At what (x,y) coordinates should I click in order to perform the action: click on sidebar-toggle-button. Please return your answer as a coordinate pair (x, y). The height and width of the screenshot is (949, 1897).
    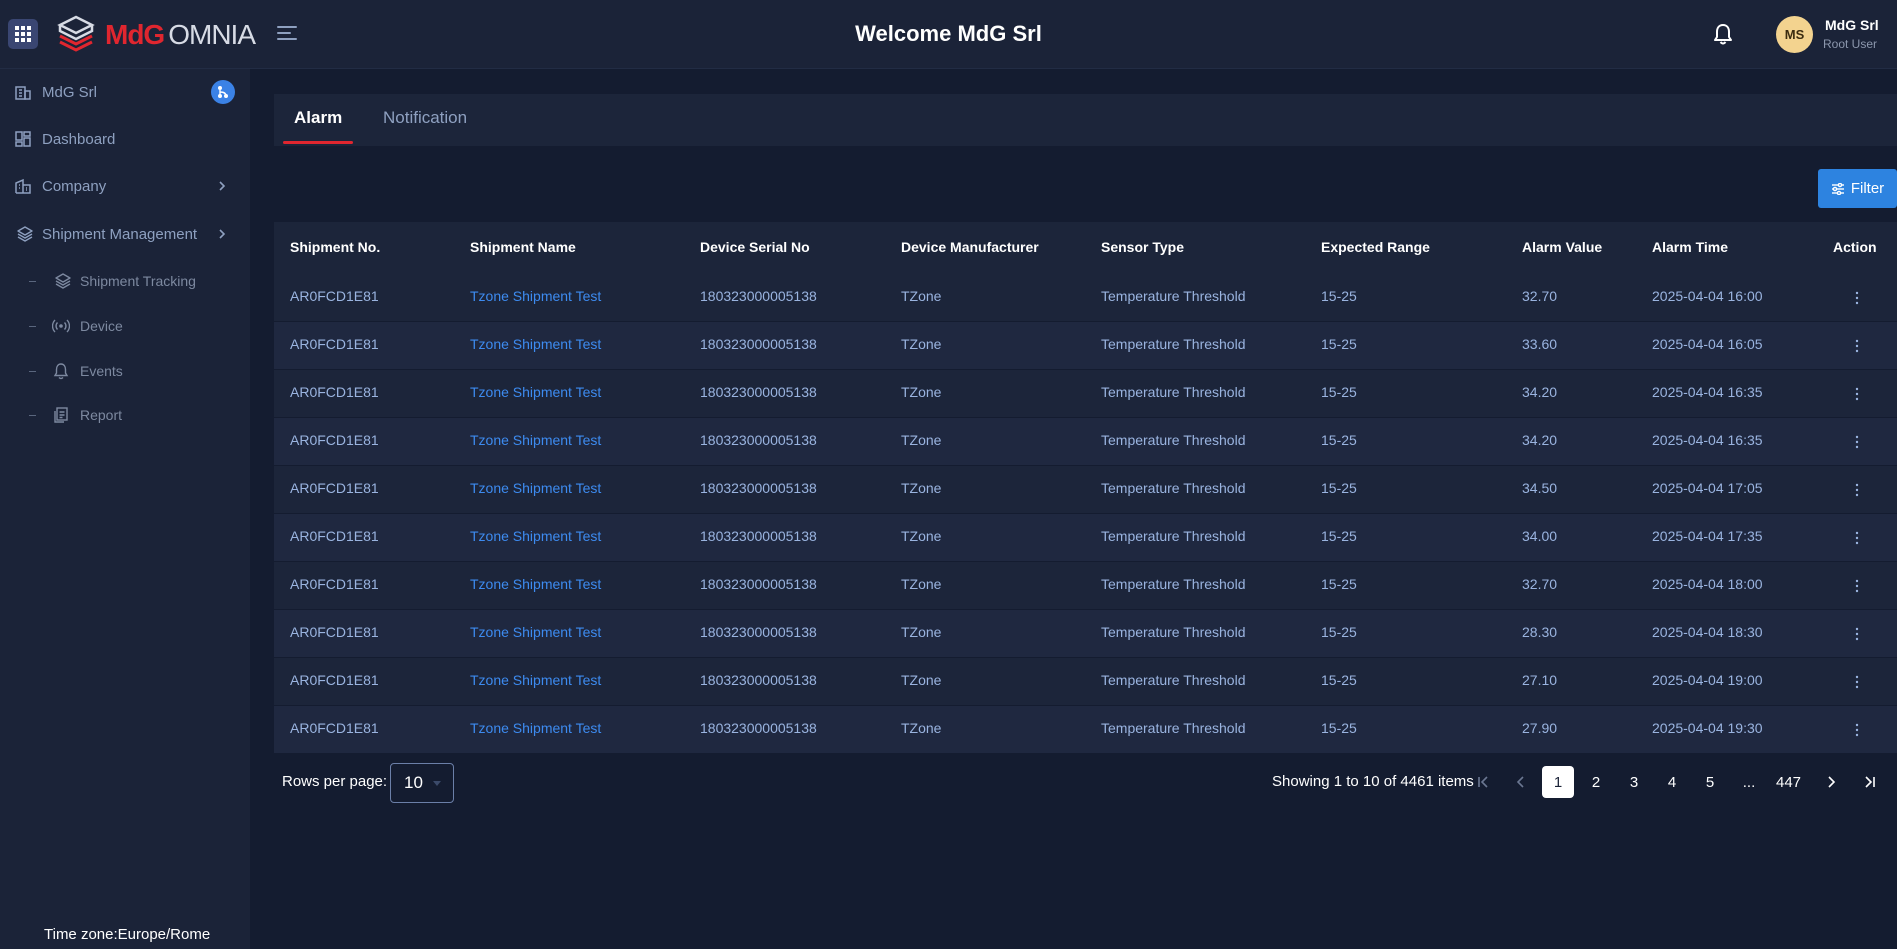
    Looking at the image, I should click on (289, 35).